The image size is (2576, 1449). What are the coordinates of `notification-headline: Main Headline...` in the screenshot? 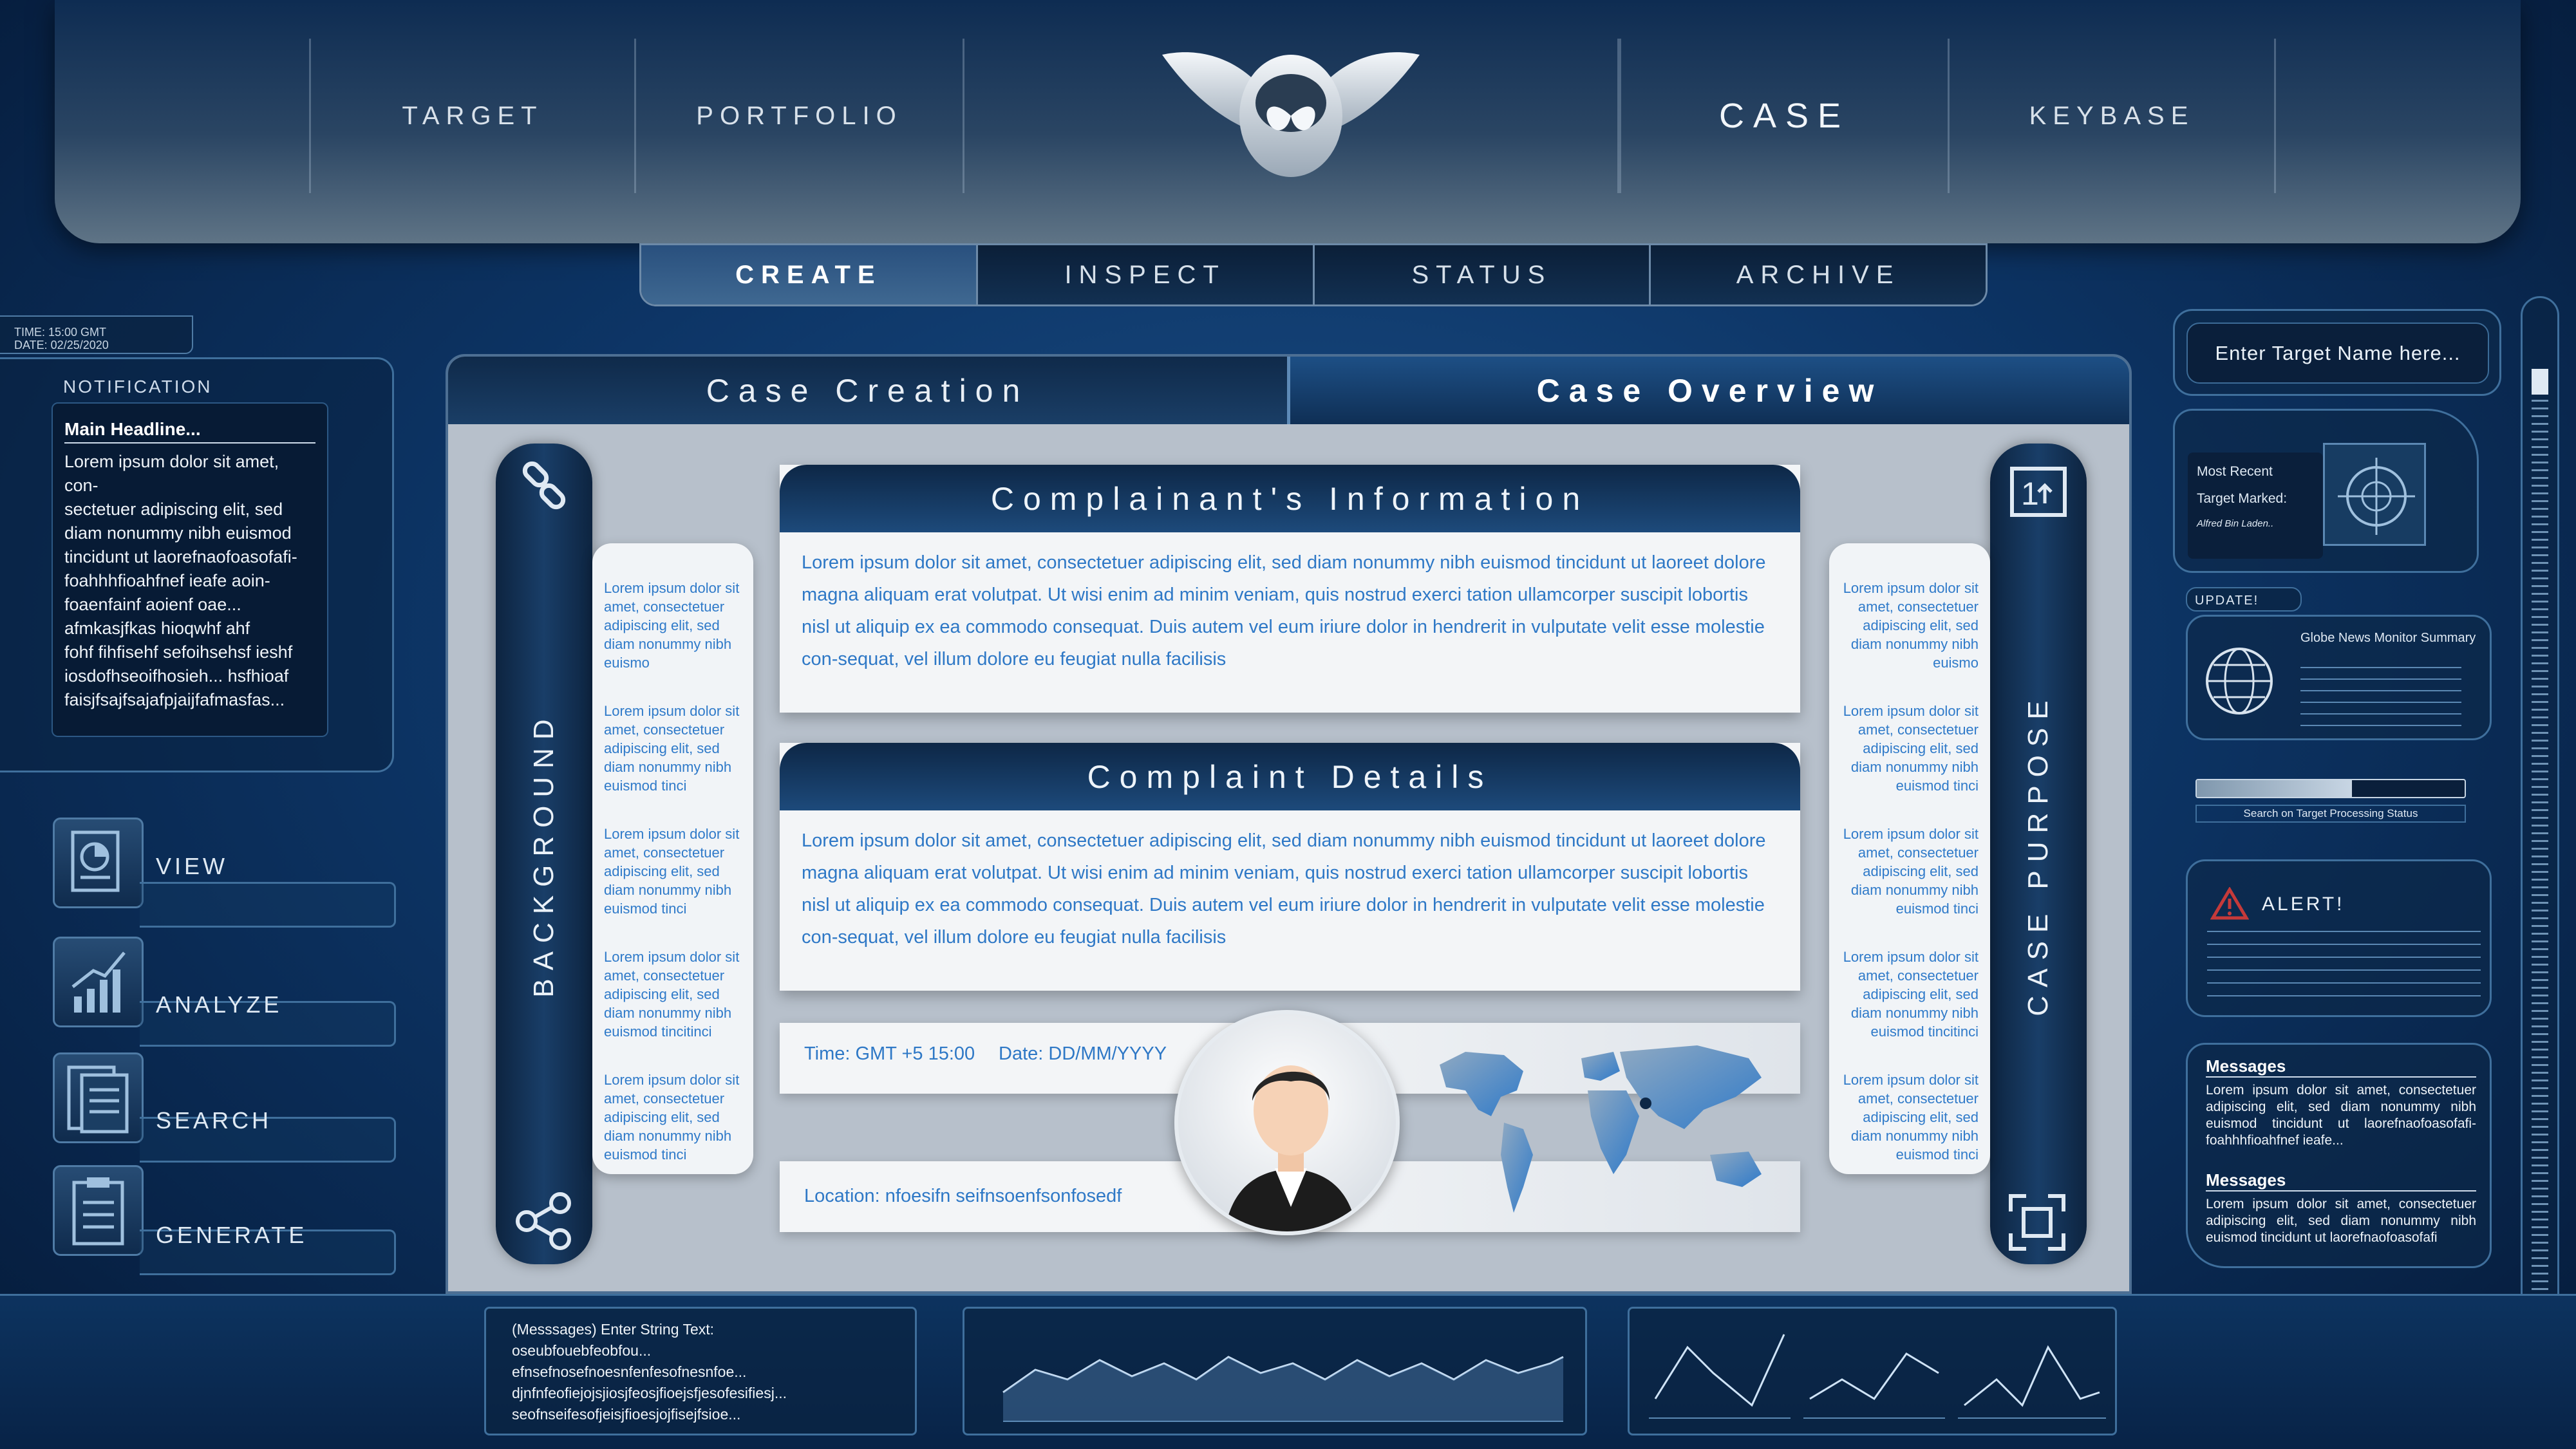 It's located at (189, 431).